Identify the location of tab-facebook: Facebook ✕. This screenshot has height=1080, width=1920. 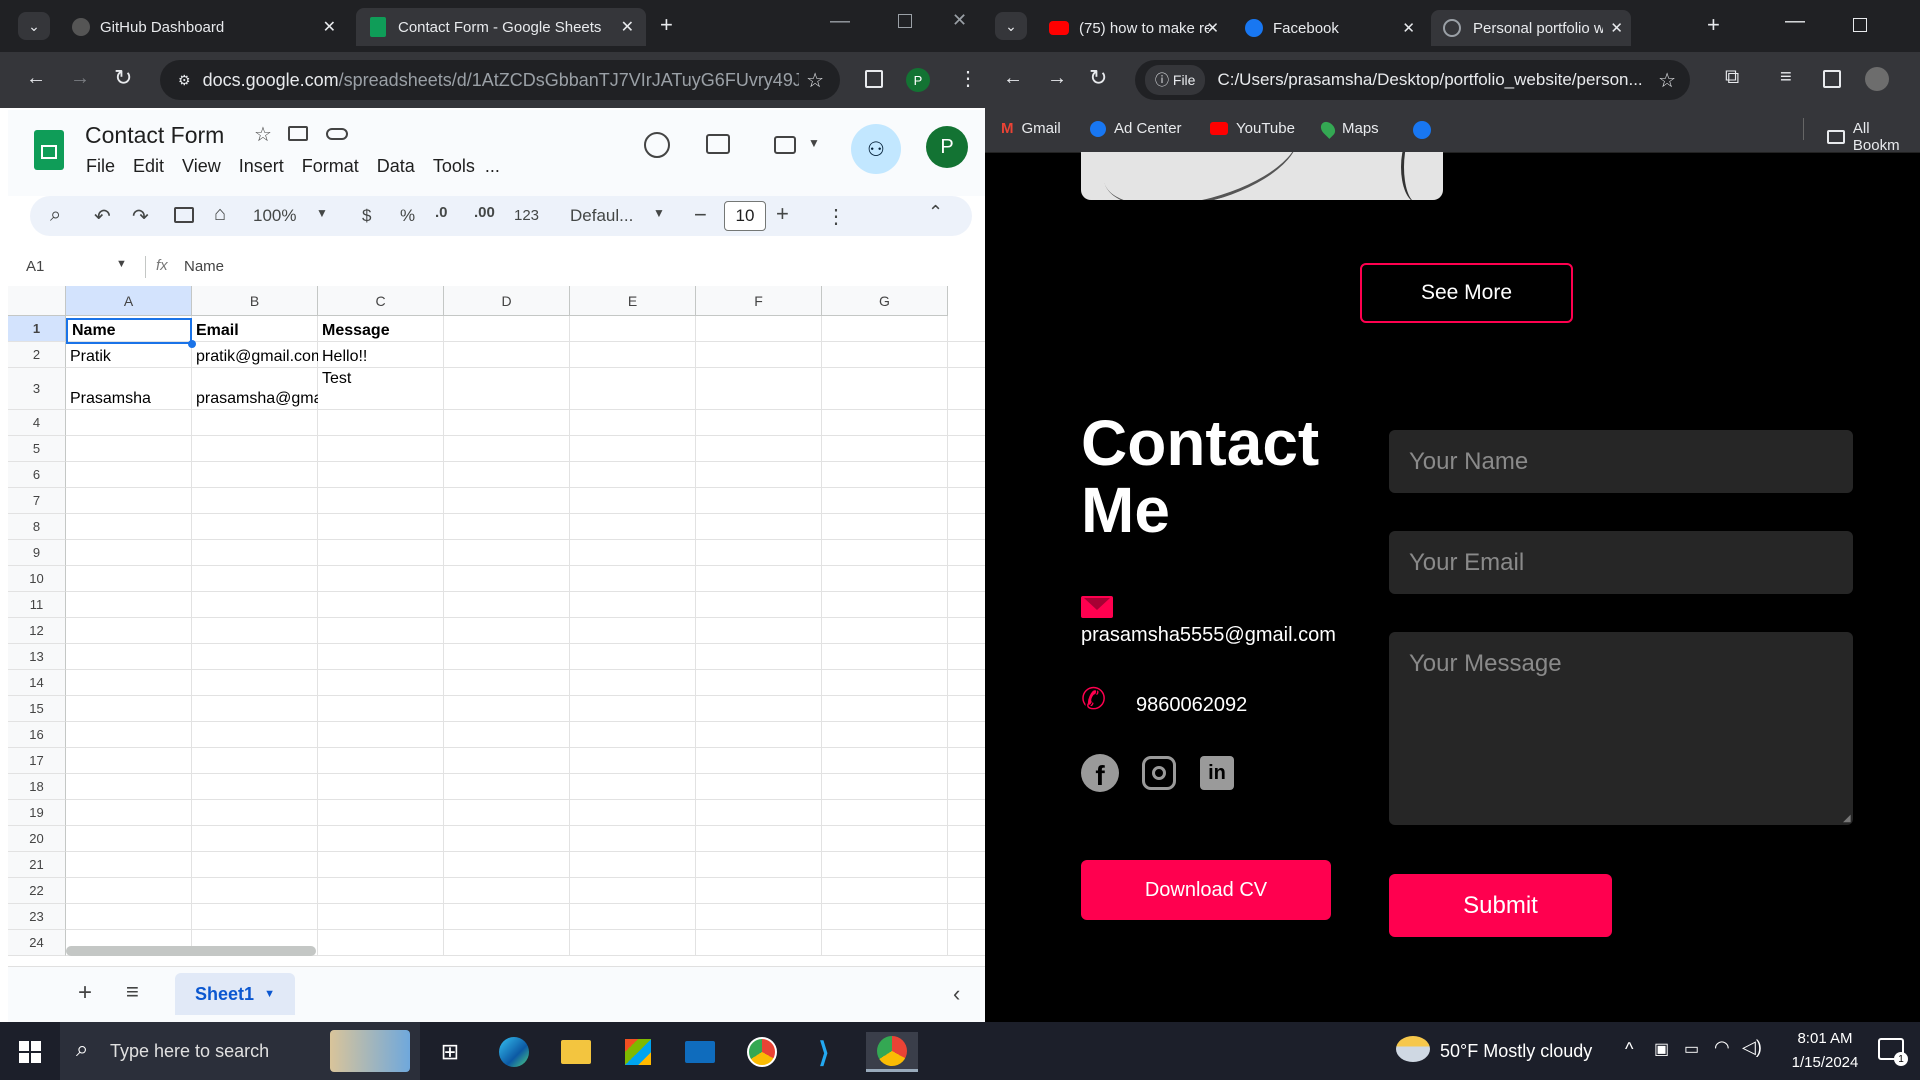
(1328, 28).